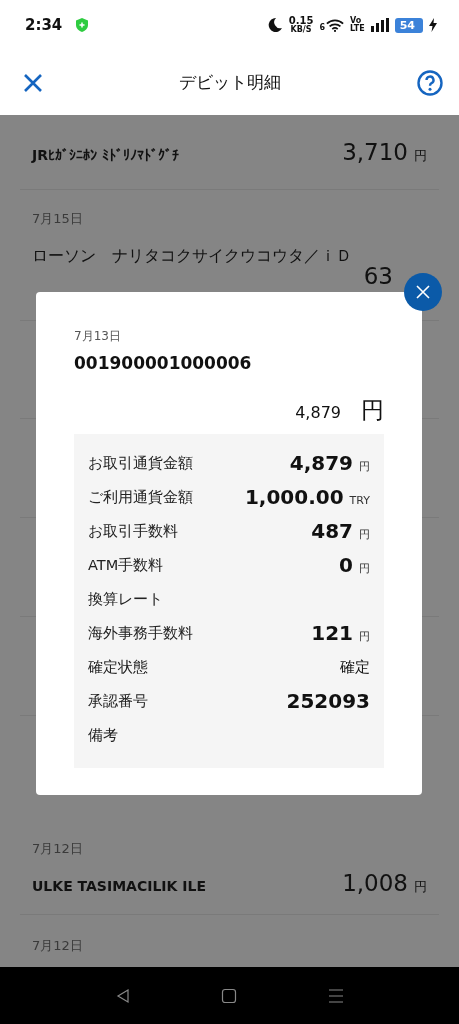 The image size is (459, 1024). What do you see at coordinates (356, 21) in the screenshot?
I see `volte-label: Vo` at bounding box center [356, 21].